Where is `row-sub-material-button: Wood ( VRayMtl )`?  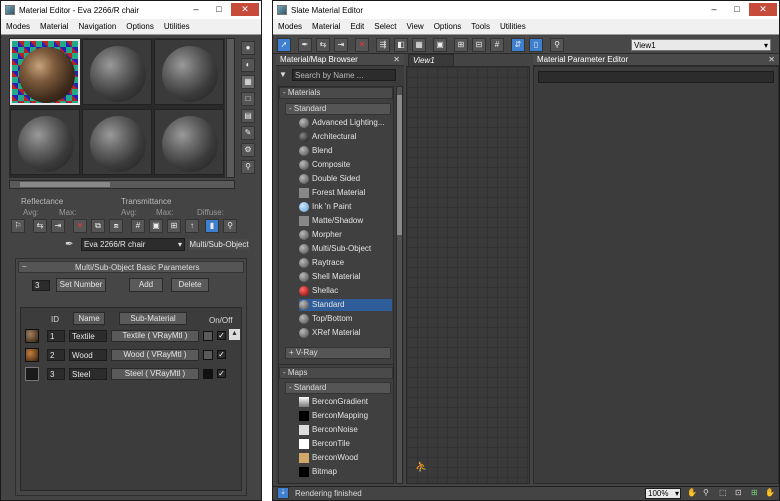
row-sub-material-button: Wood ( VRayMtl ) is located at coordinates (155, 355).